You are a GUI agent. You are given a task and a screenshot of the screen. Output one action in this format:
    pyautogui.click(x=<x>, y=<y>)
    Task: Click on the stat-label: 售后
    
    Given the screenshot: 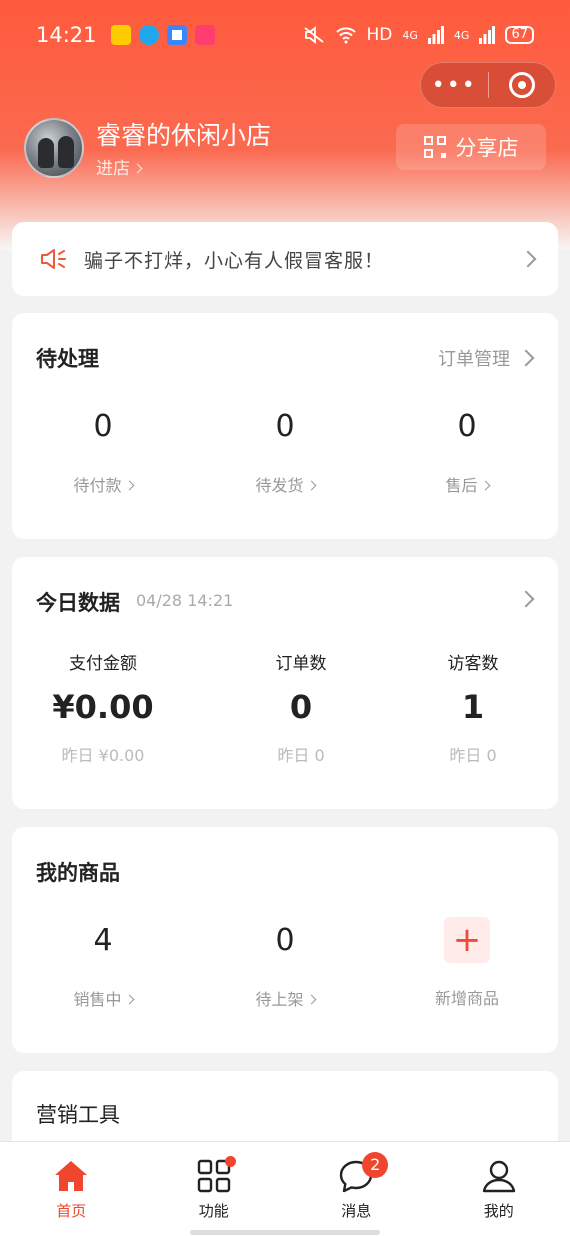 What is the action you would take?
    pyautogui.click(x=467, y=484)
    